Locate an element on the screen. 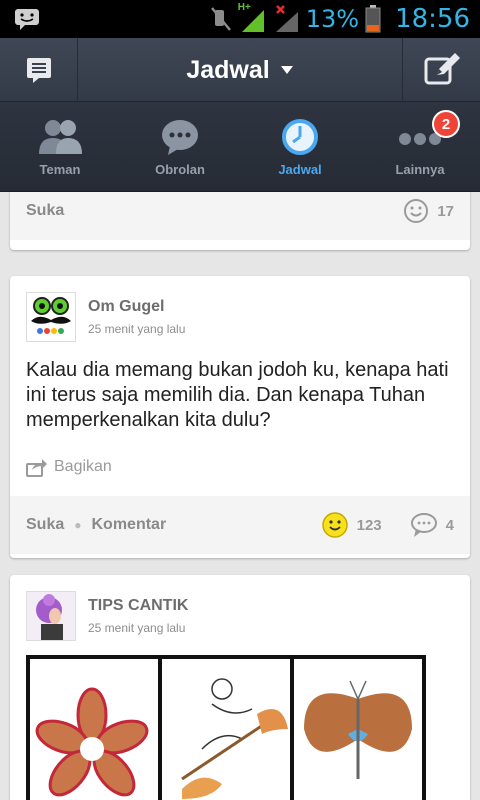 The height and width of the screenshot is (800, 480). author-name: TIPS CANTIK is located at coordinates (138, 606).